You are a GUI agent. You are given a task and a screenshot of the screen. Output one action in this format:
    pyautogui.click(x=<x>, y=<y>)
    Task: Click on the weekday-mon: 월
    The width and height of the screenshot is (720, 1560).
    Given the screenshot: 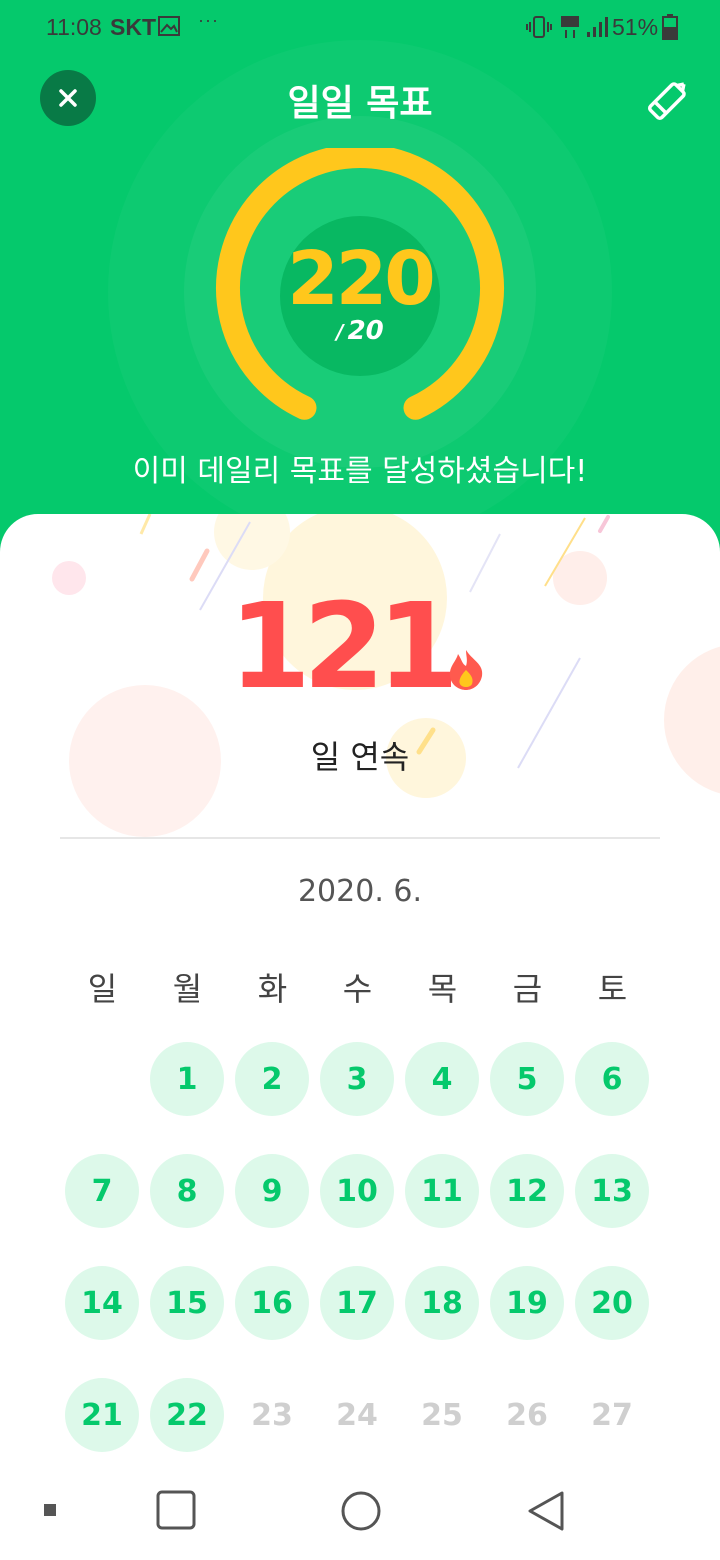 What is the action you would take?
    pyautogui.click(x=187, y=989)
    